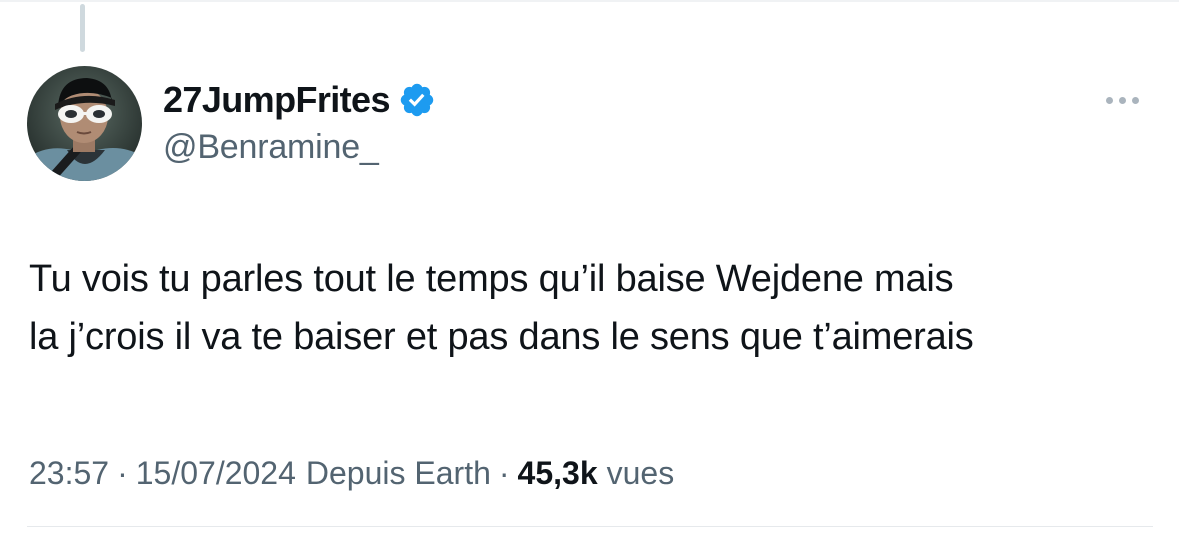  Describe the element at coordinates (271, 147) in the screenshot. I see `author-handle: @Benramine_` at that location.